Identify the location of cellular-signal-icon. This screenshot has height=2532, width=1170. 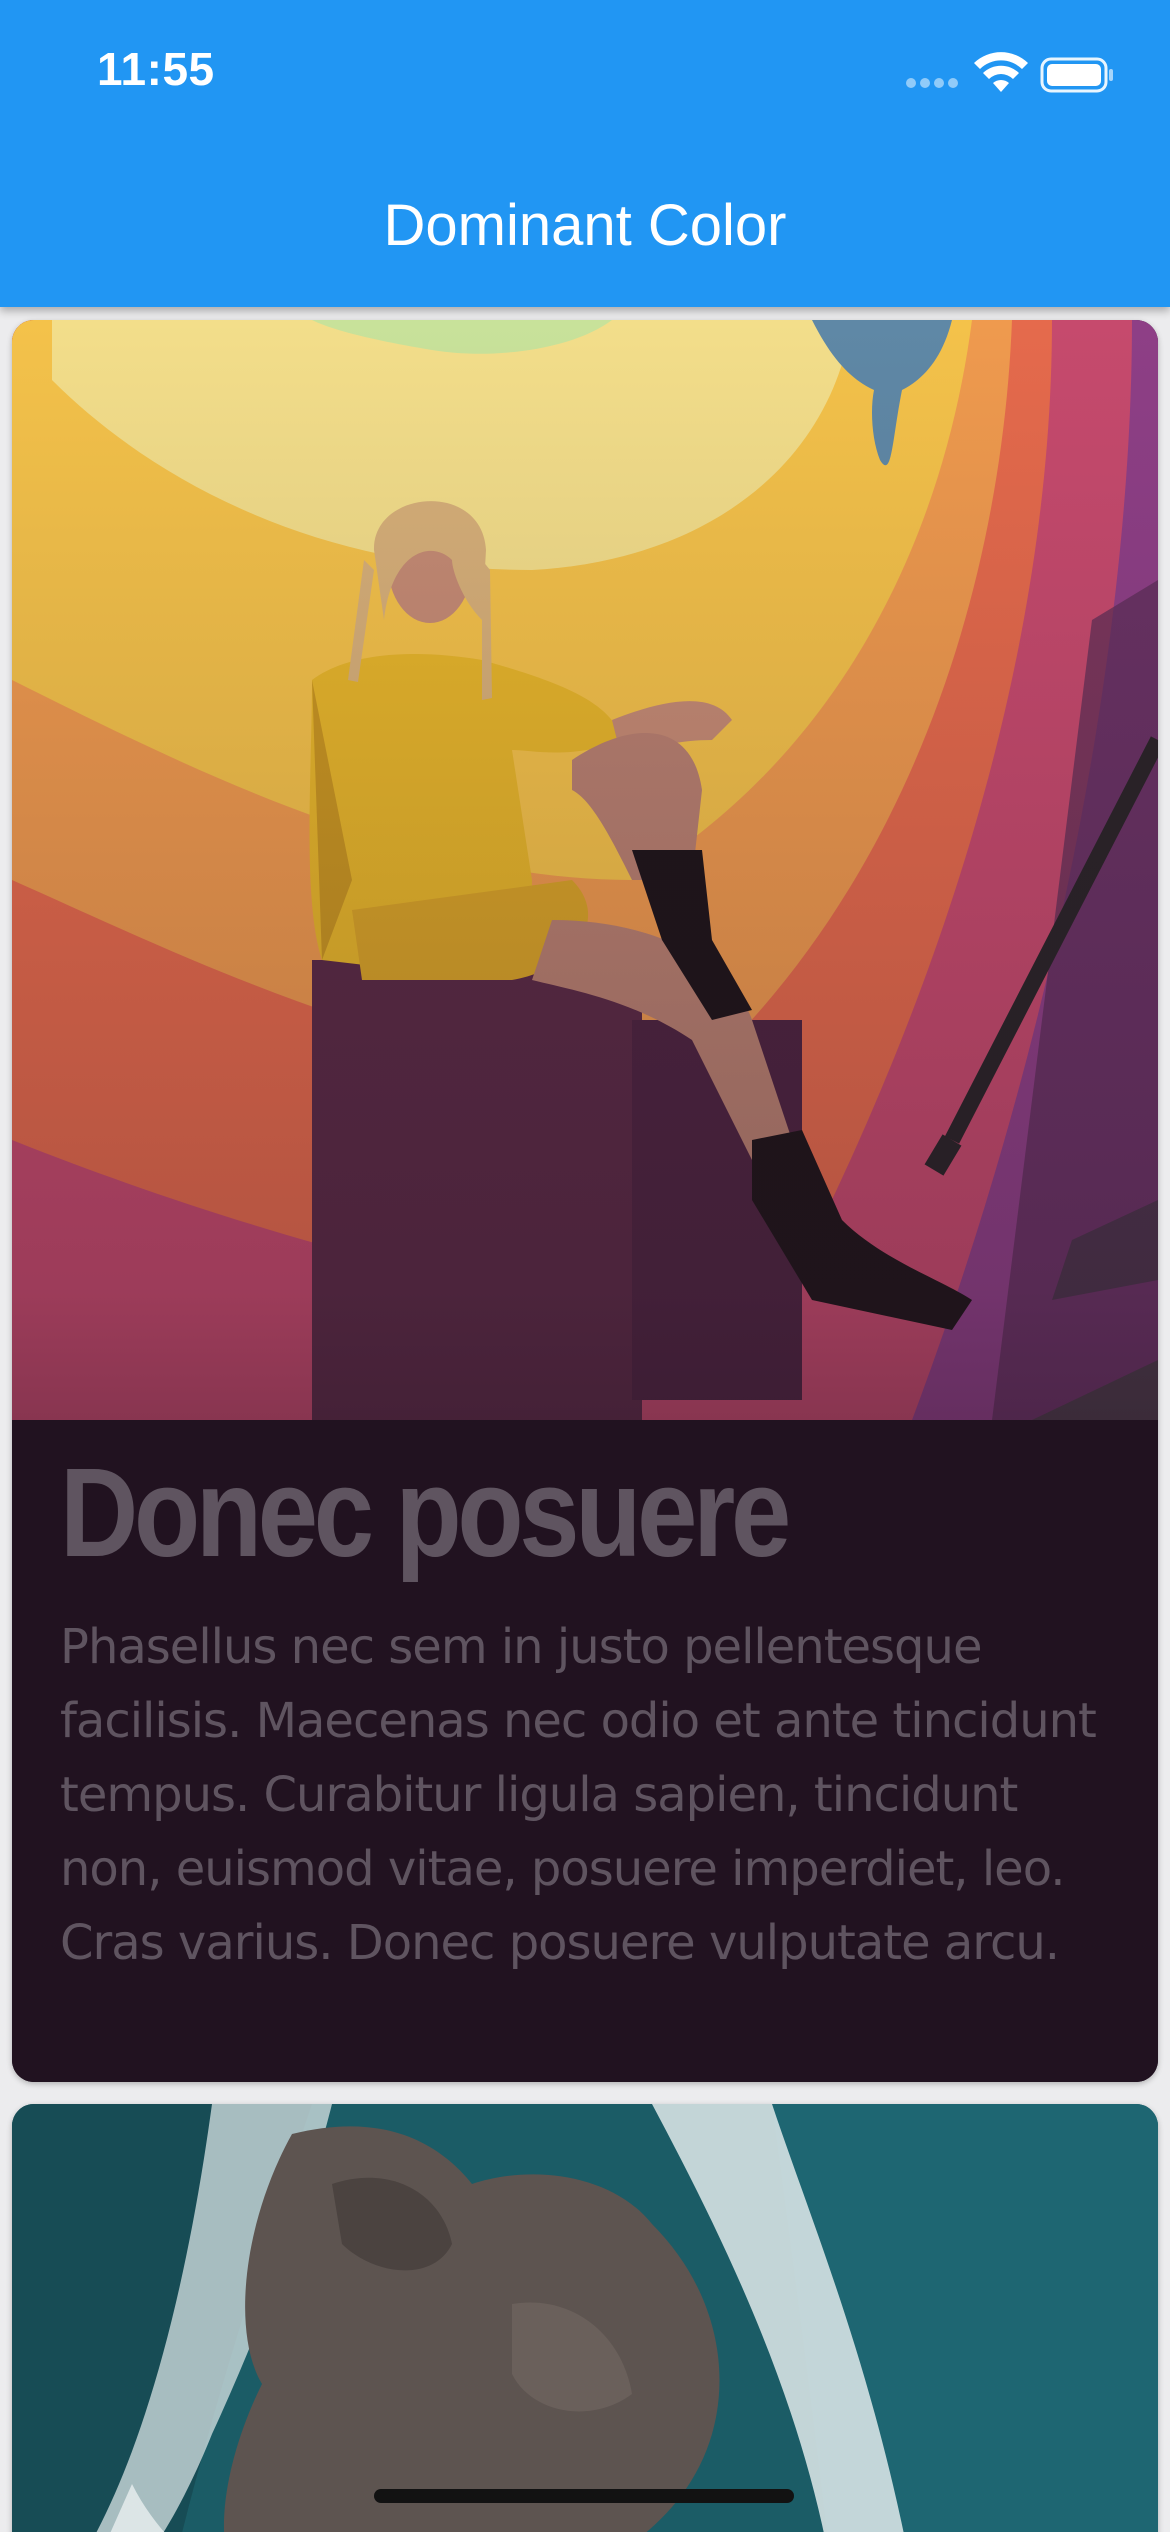
(933, 84).